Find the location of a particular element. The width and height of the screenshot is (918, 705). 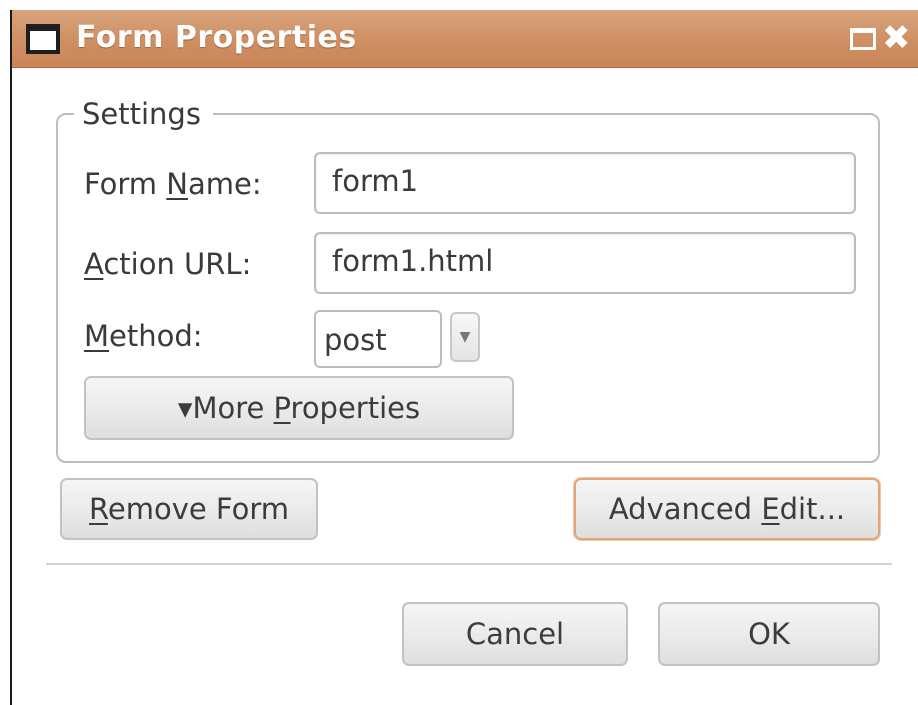

chevron-down-icon: ▾ is located at coordinates (185, 408).